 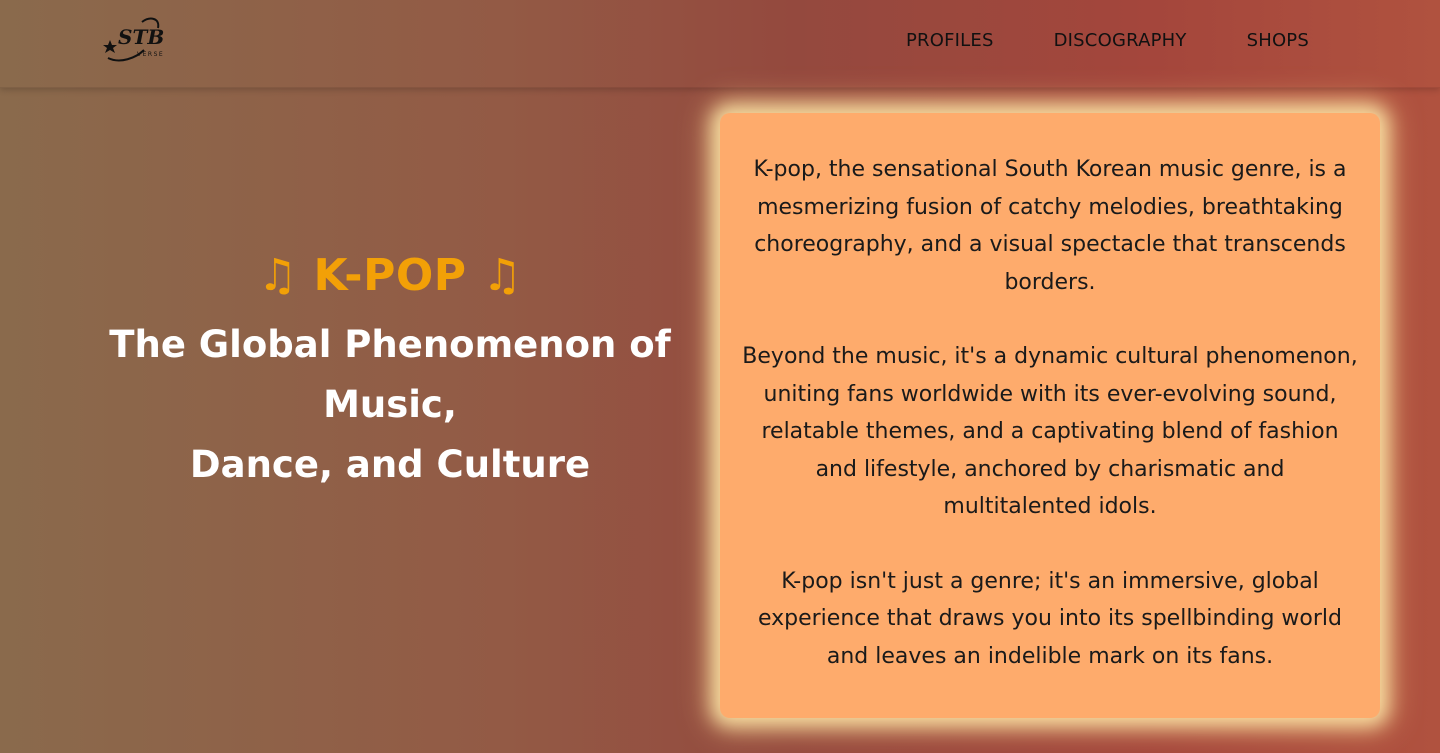 I want to click on stb-logo-icon: STB VERSE, so click(x=133, y=39).